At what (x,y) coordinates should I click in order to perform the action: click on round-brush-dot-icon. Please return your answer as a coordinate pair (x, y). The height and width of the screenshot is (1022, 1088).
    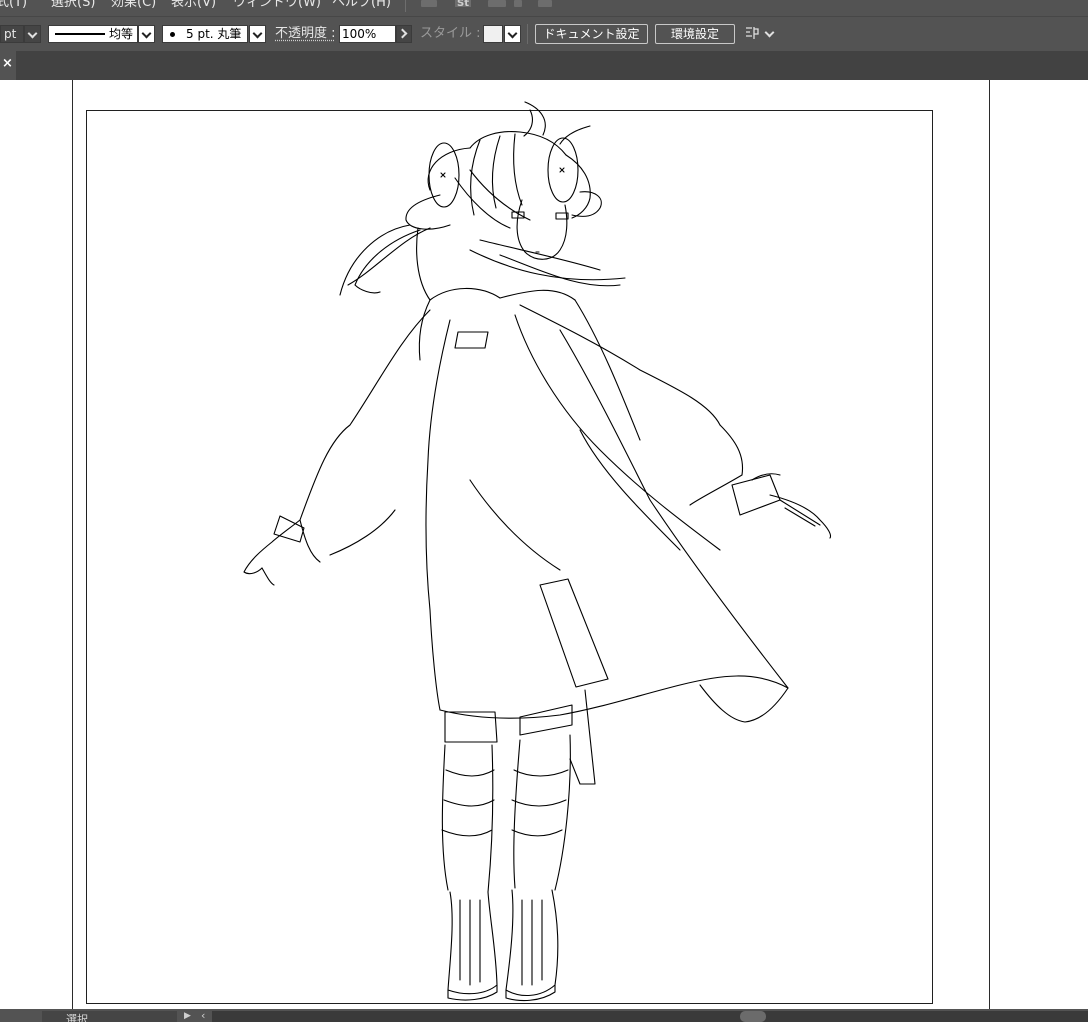
    Looking at the image, I should click on (172, 34).